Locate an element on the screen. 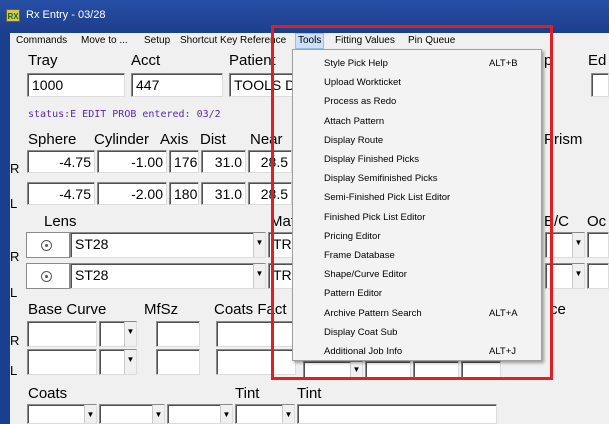  window-title: Rx Entry - 03/28 is located at coordinates (66, 15).